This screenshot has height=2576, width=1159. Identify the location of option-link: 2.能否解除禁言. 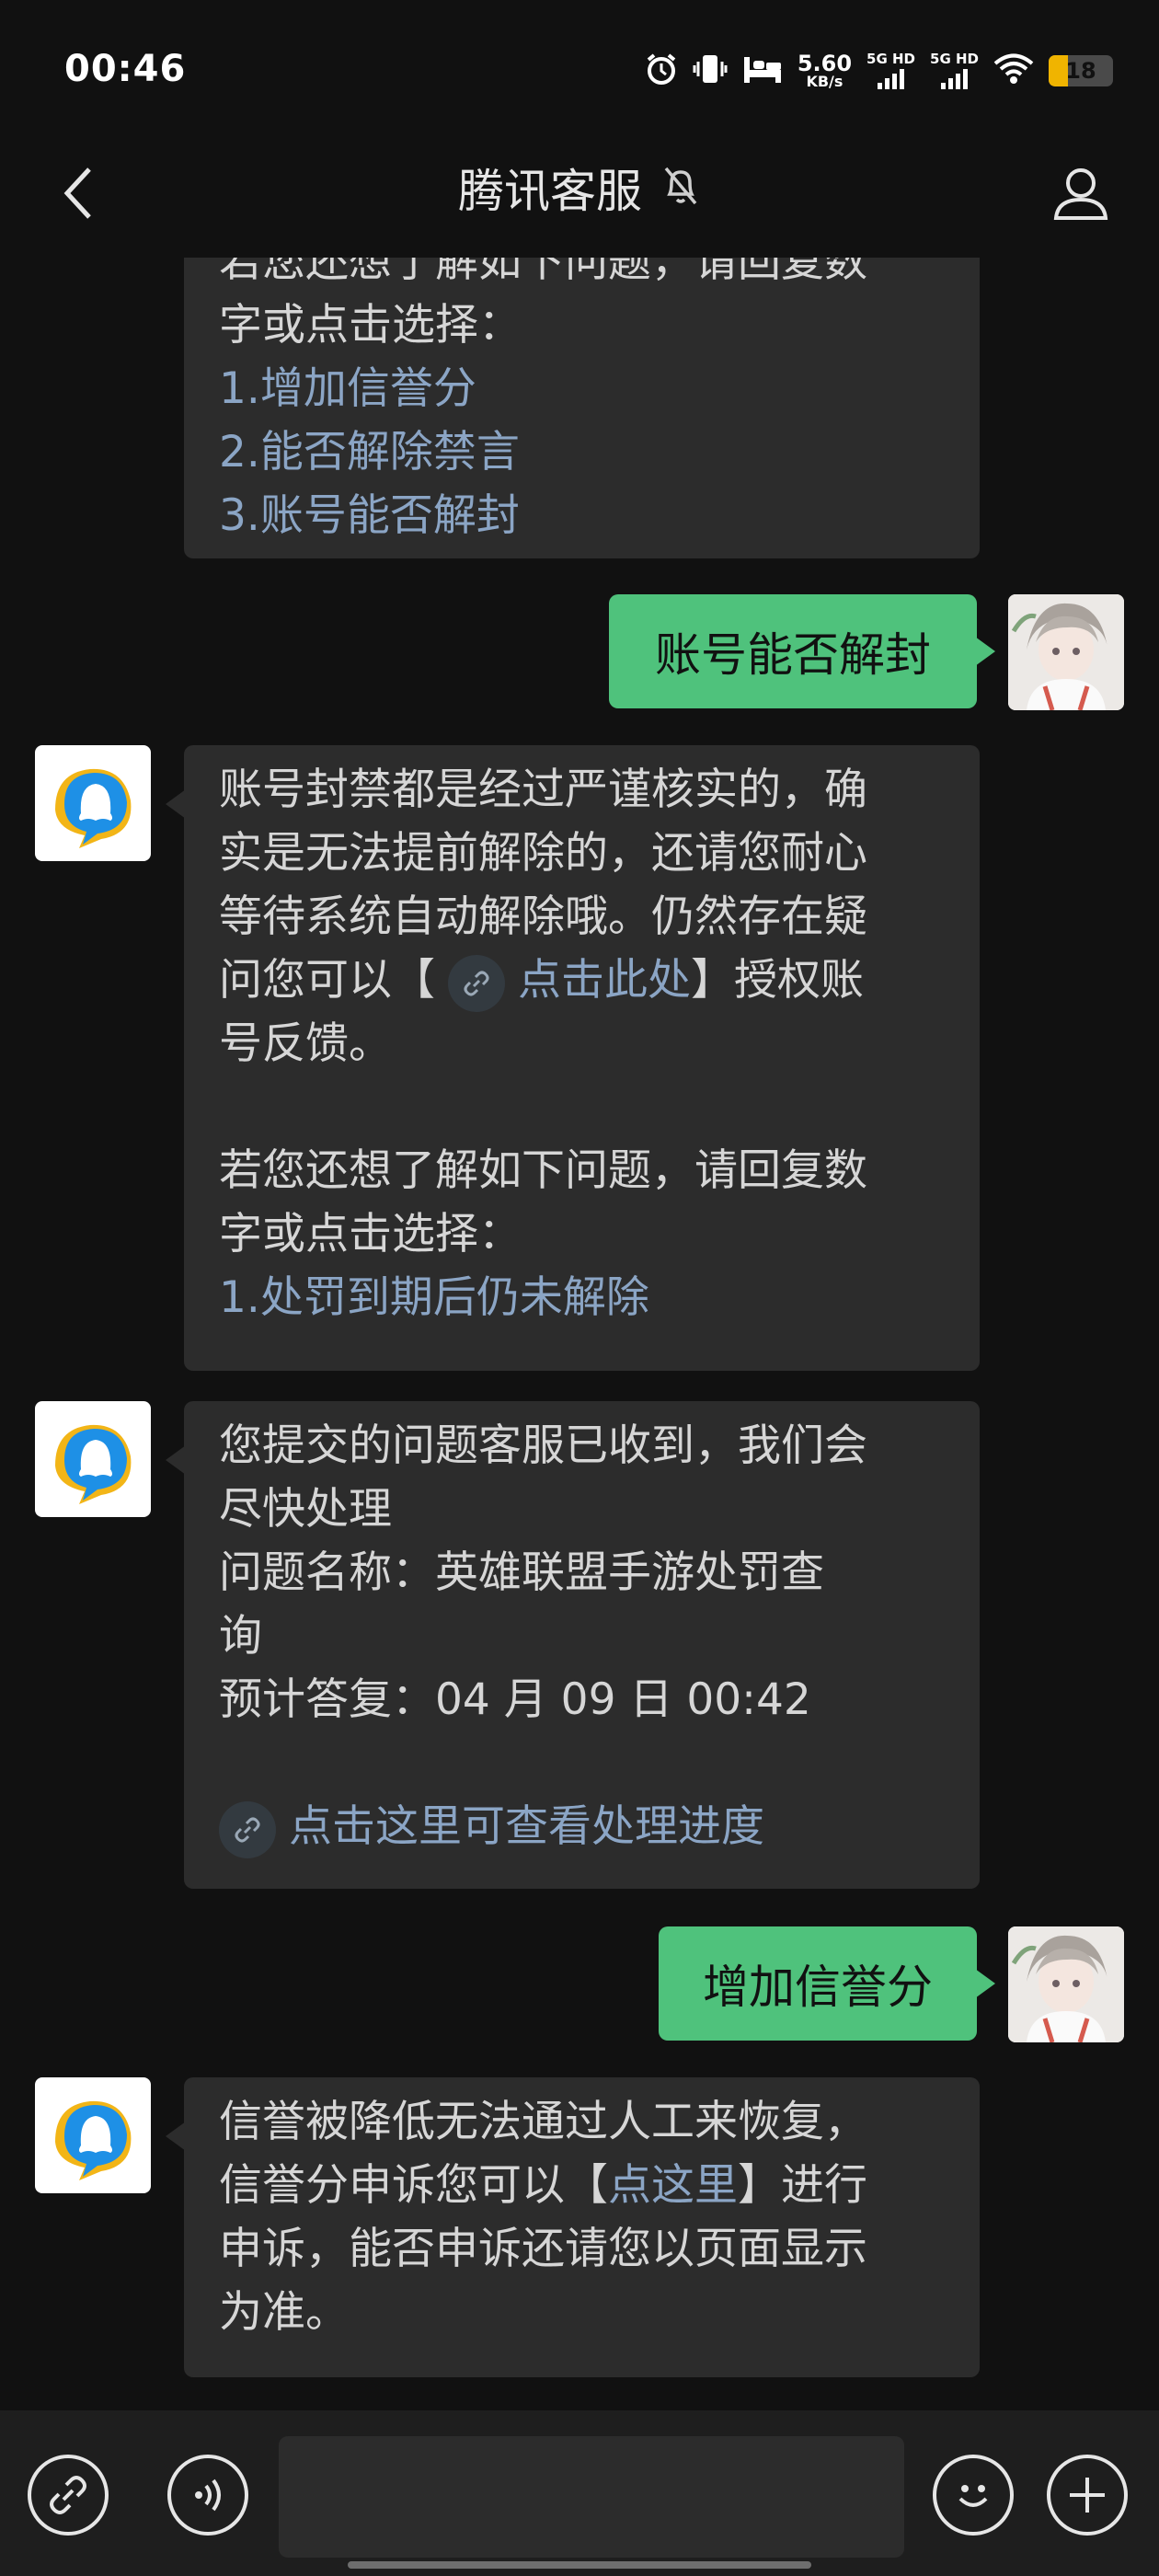
(582, 452).